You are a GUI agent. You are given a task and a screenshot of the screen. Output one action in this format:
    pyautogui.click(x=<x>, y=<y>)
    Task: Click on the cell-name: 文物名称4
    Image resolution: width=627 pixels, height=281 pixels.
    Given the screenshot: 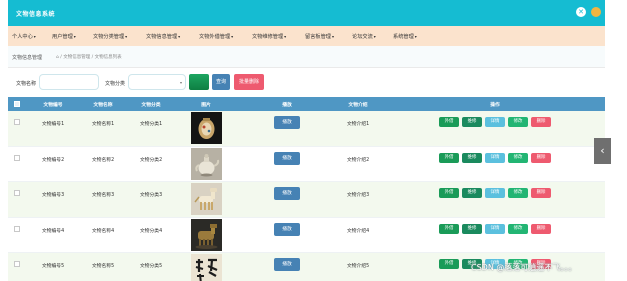 What is the action you would take?
    pyautogui.click(x=103, y=231)
    